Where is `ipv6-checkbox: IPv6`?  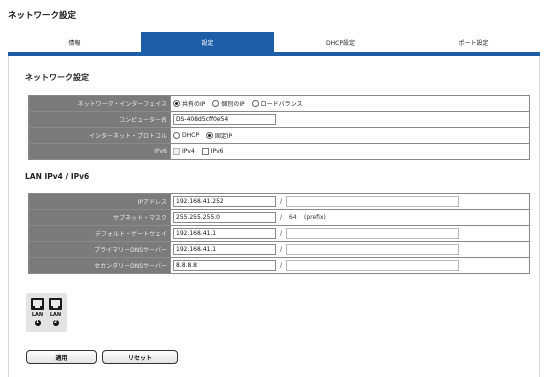
ipv6-checkbox: IPv6 is located at coordinates (212, 151).